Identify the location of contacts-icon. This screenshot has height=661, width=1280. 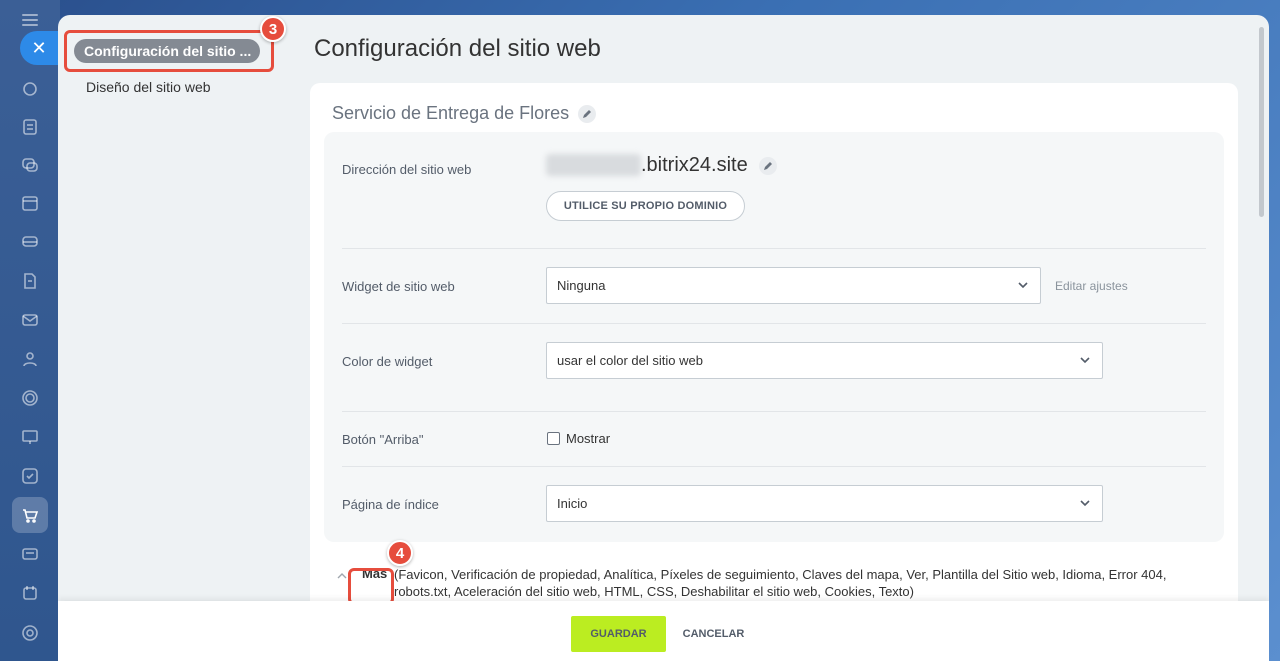
(30, 359).